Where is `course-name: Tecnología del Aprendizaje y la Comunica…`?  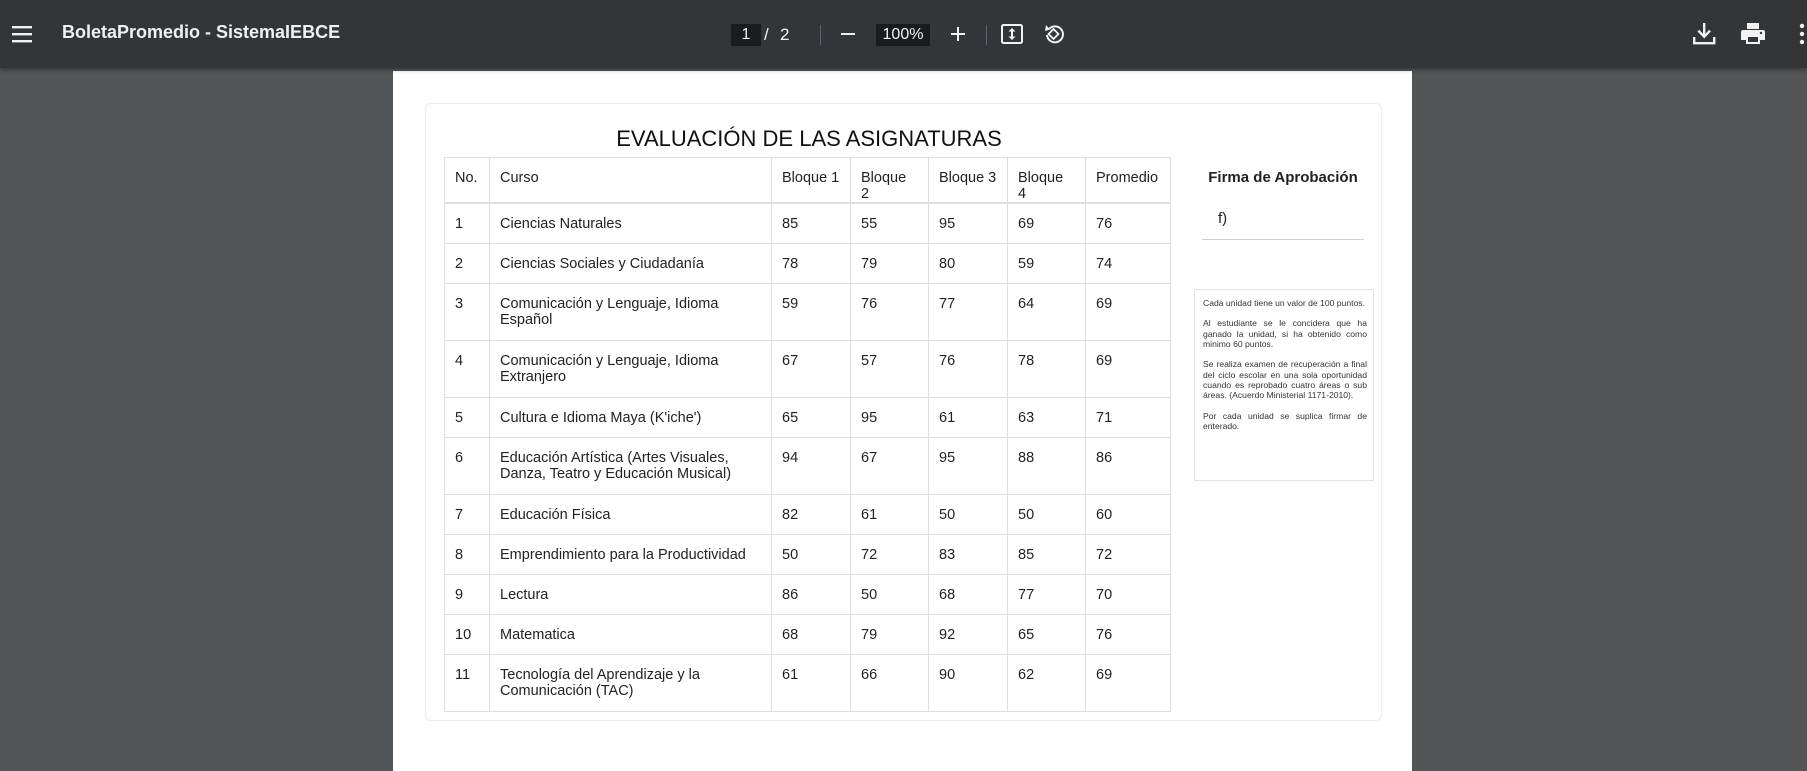 course-name: Tecnología del Aprendizaje y la Comunica… is located at coordinates (630, 682).